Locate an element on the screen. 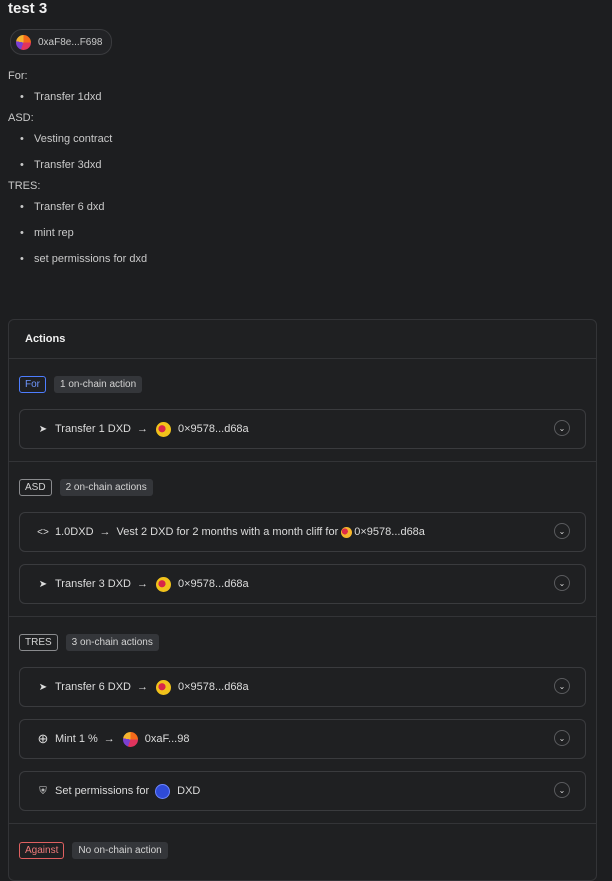 This screenshot has width=612, height=881. section-heading: ASD: is located at coordinates (21, 118).